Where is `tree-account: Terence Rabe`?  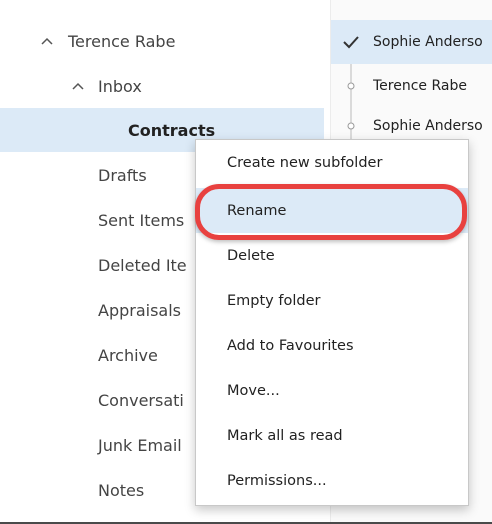
tree-account: Terence Rabe is located at coordinates (162, 41).